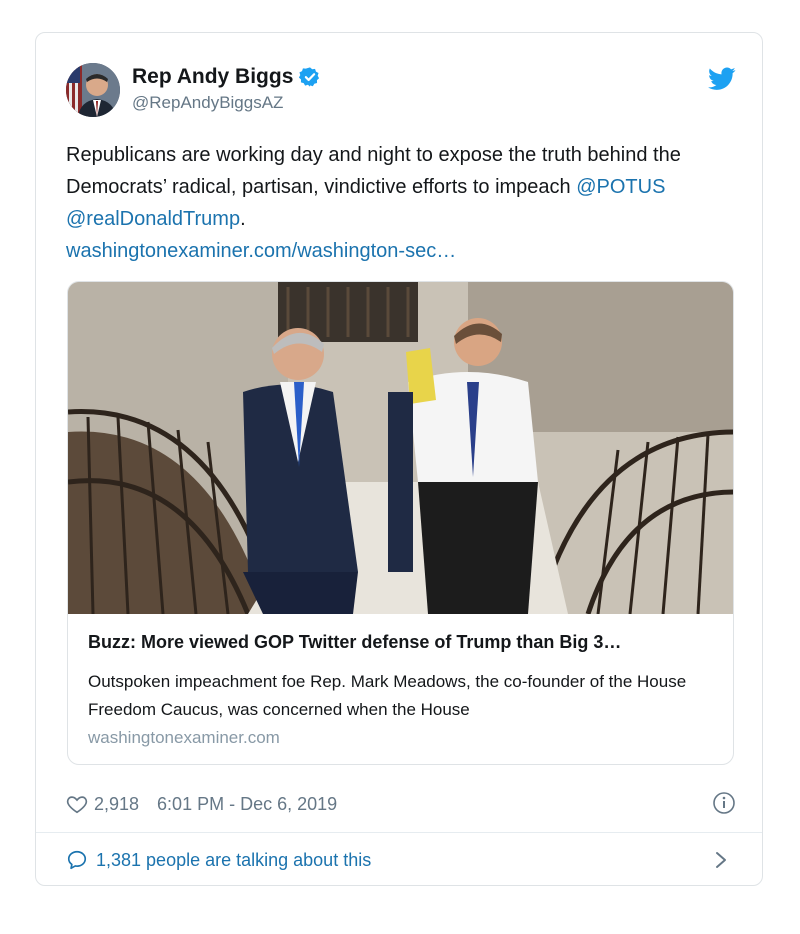 This screenshot has width=800, height=934. I want to click on author-name-row: Rep Andy Biggs, so click(226, 77).